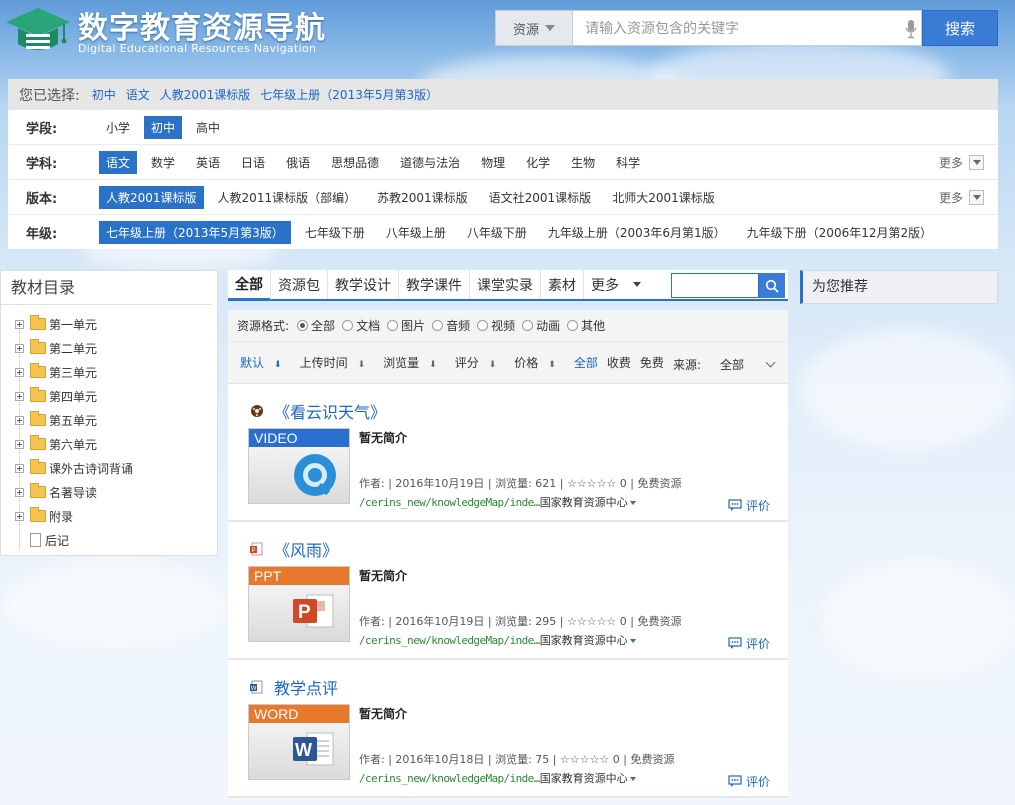 This screenshot has width=1015, height=805. I want to click on filter-option-subject: 生物, so click(583, 162).